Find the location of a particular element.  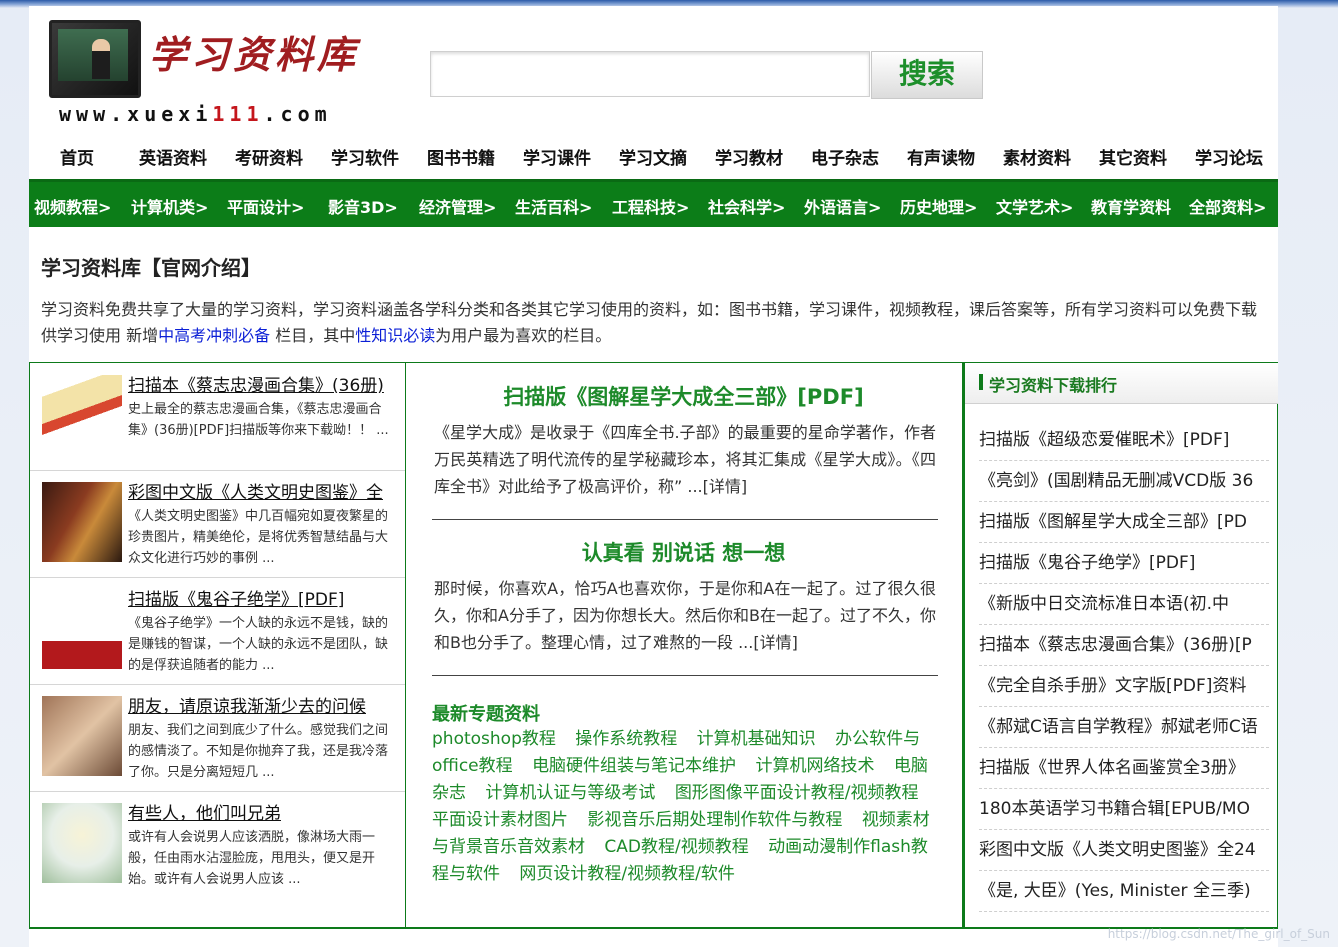

category-education: 教育学资料 is located at coordinates (1131, 206).